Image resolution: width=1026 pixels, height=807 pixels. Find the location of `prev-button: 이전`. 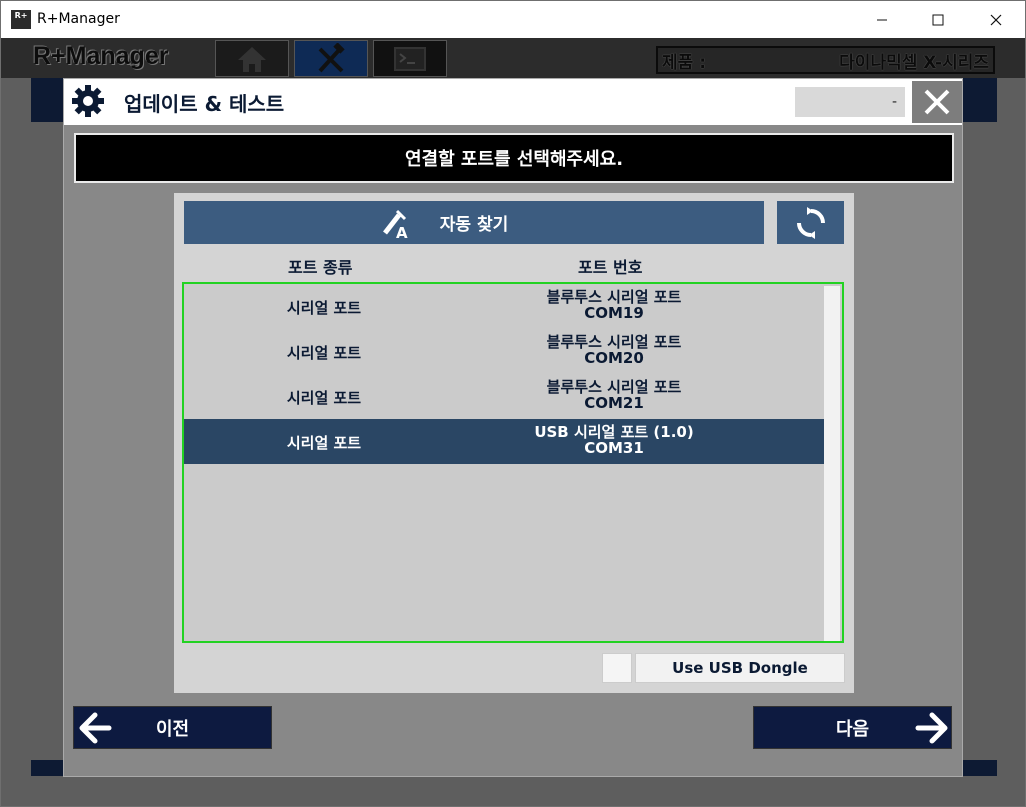

prev-button: 이전 is located at coordinates (172, 727).